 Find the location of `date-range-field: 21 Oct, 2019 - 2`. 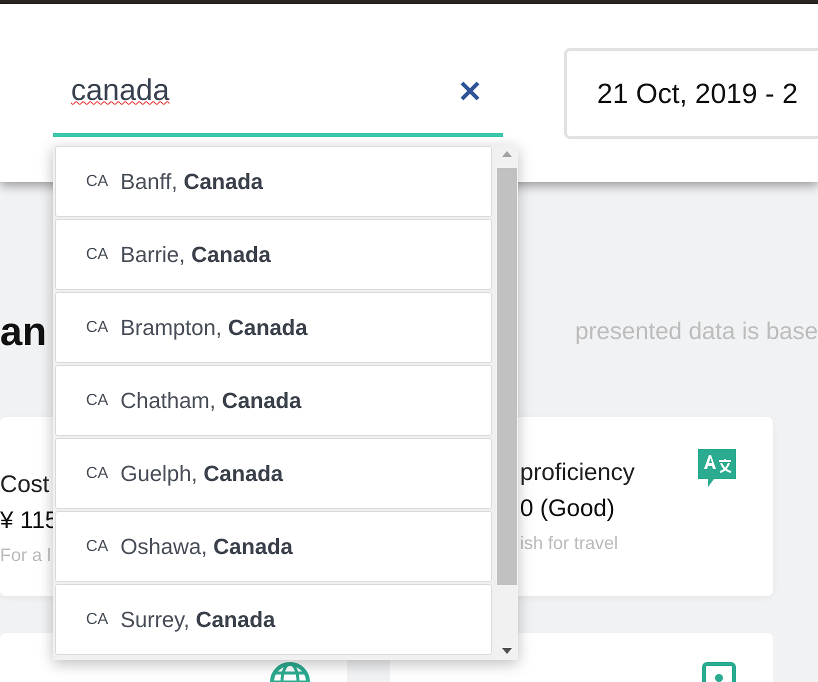

date-range-field: 21 Oct, 2019 - 2 is located at coordinates (691, 93).